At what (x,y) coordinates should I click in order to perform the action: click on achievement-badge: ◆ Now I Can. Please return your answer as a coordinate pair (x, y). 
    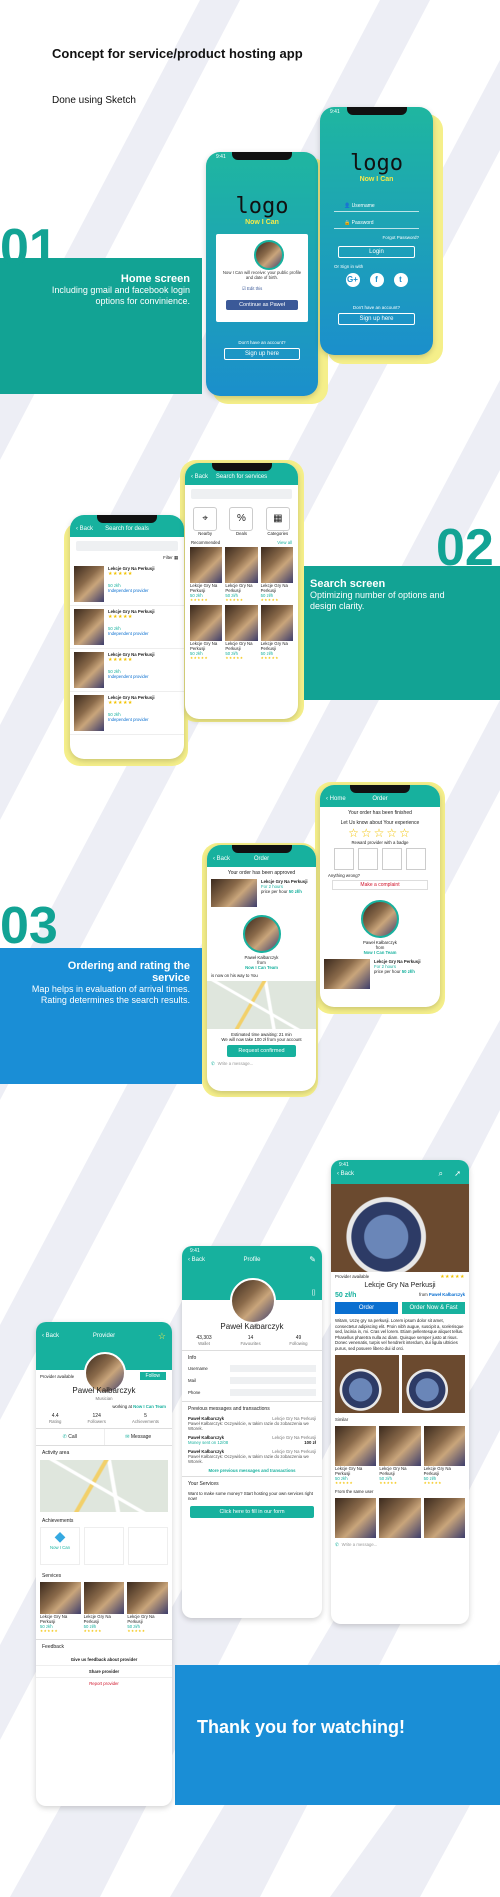
    Looking at the image, I should click on (60, 1546).